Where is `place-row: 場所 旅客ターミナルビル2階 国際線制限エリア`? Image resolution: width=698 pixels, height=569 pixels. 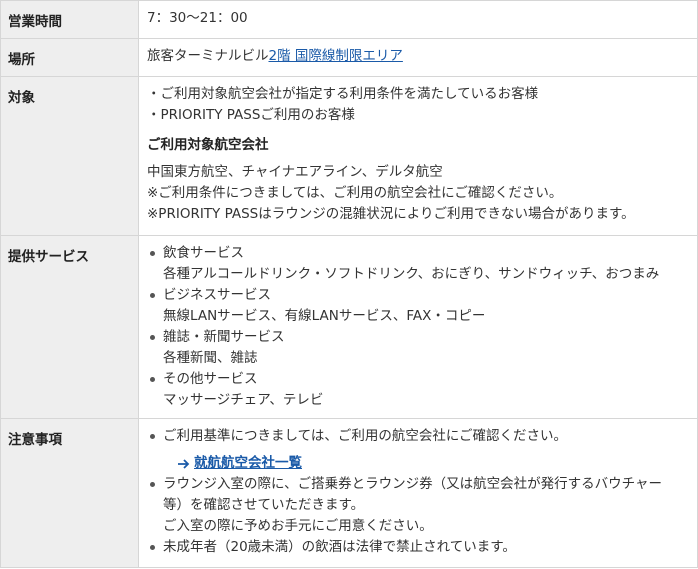
place-row: 場所 旅客ターミナルビル2階 国際線制限エリア is located at coordinates (349, 57).